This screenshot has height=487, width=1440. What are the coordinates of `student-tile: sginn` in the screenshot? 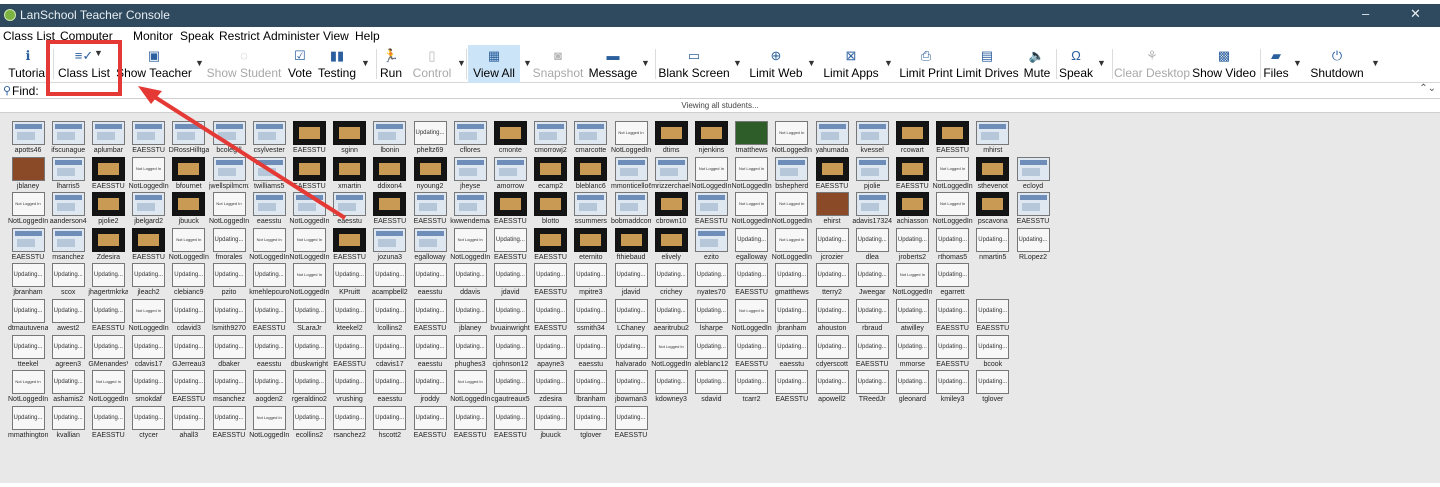 It's located at (350, 139).